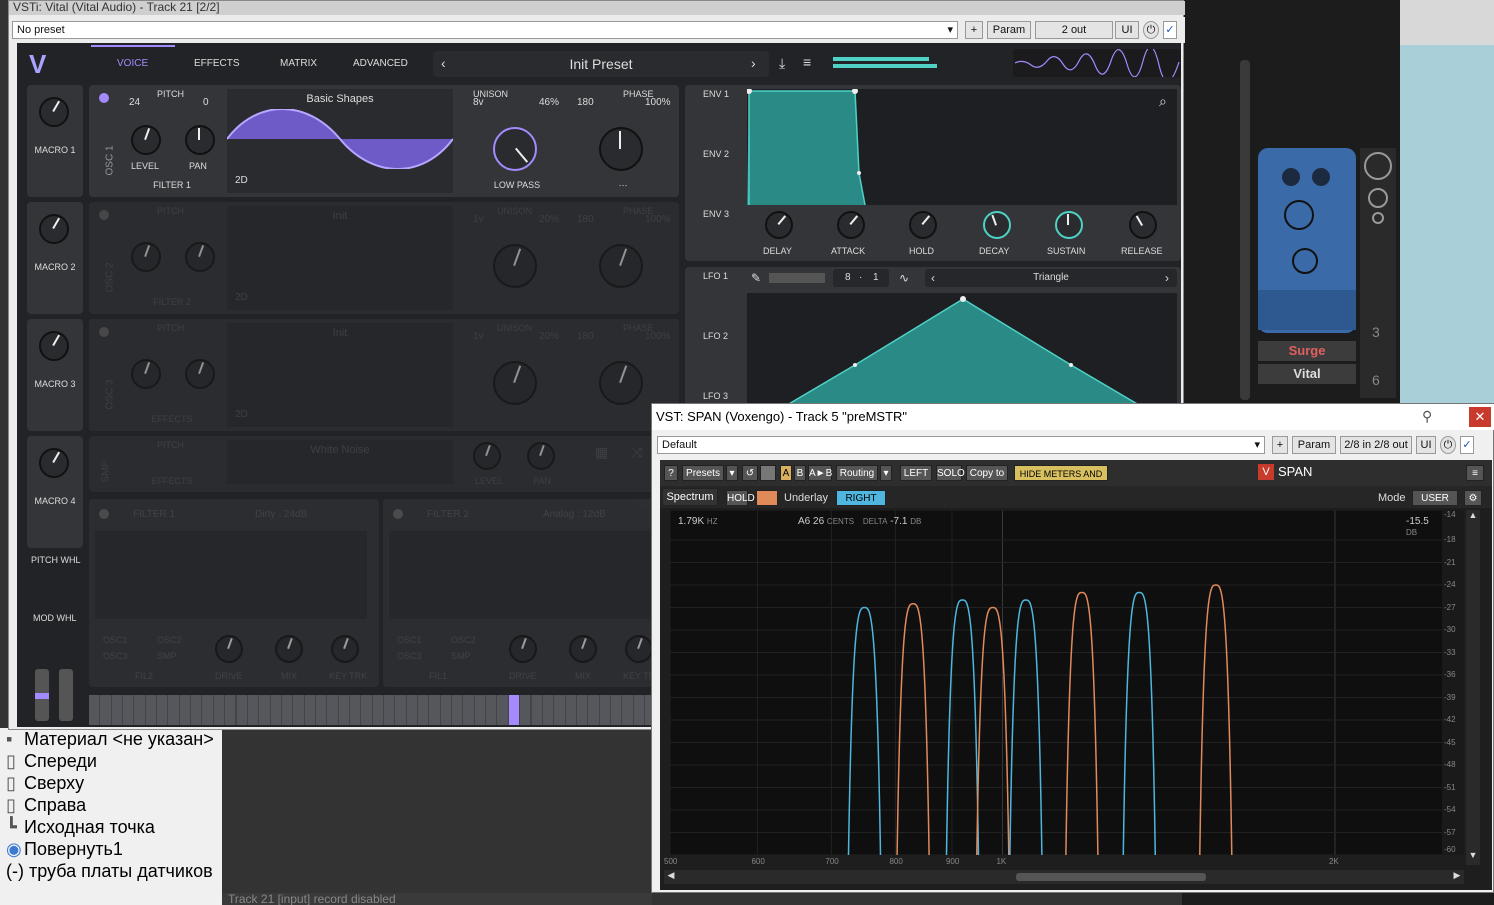  Describe the element at coordinates (1435, 498) in the screenshot. I see `mode-select: USER` at that location.